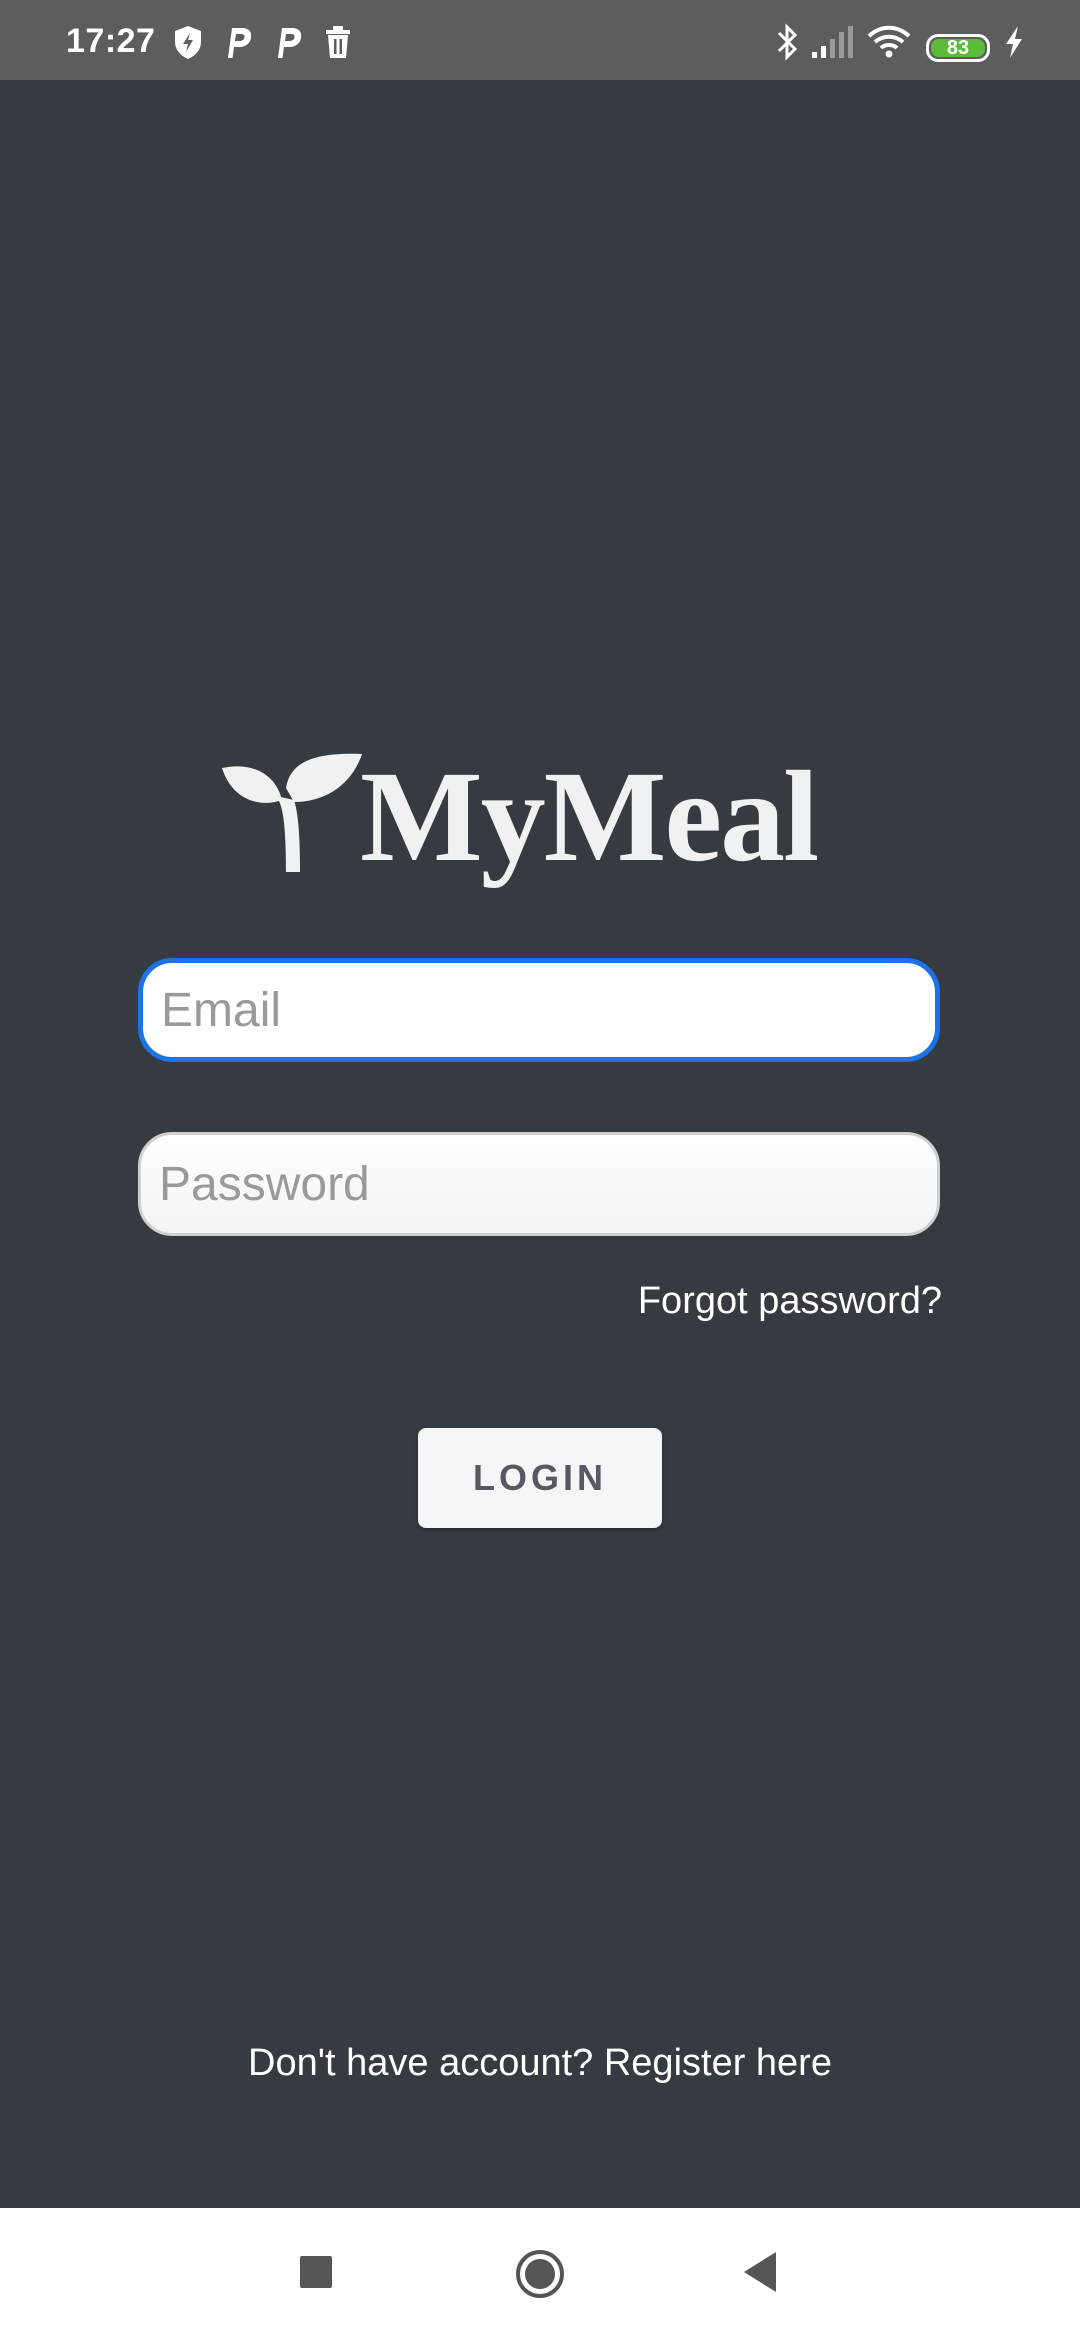  Describe the element at coordinates (589, 817) in the screenshot. I see `logo-text: MyMeal` at that location.